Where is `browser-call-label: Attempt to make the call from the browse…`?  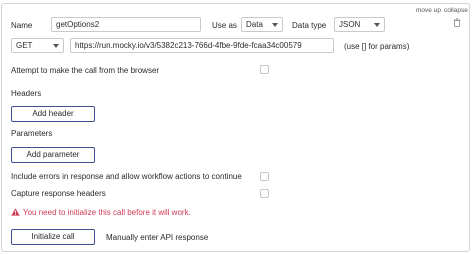 browser-call-label: Attempt to make the call from the browse… is located at coordinates (85, 70).